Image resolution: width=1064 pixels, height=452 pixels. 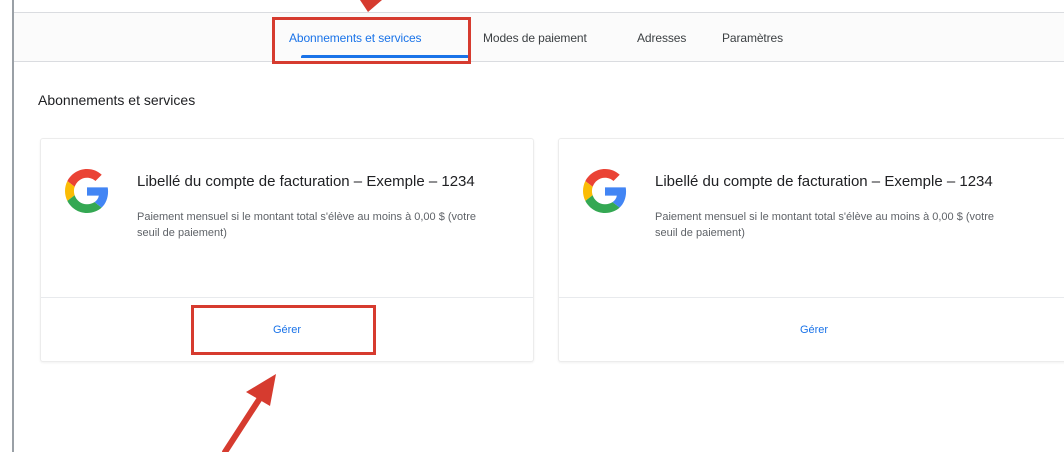 I want to click on tab-payment-methods: Modes de paiement, so click(x=535, y=38).